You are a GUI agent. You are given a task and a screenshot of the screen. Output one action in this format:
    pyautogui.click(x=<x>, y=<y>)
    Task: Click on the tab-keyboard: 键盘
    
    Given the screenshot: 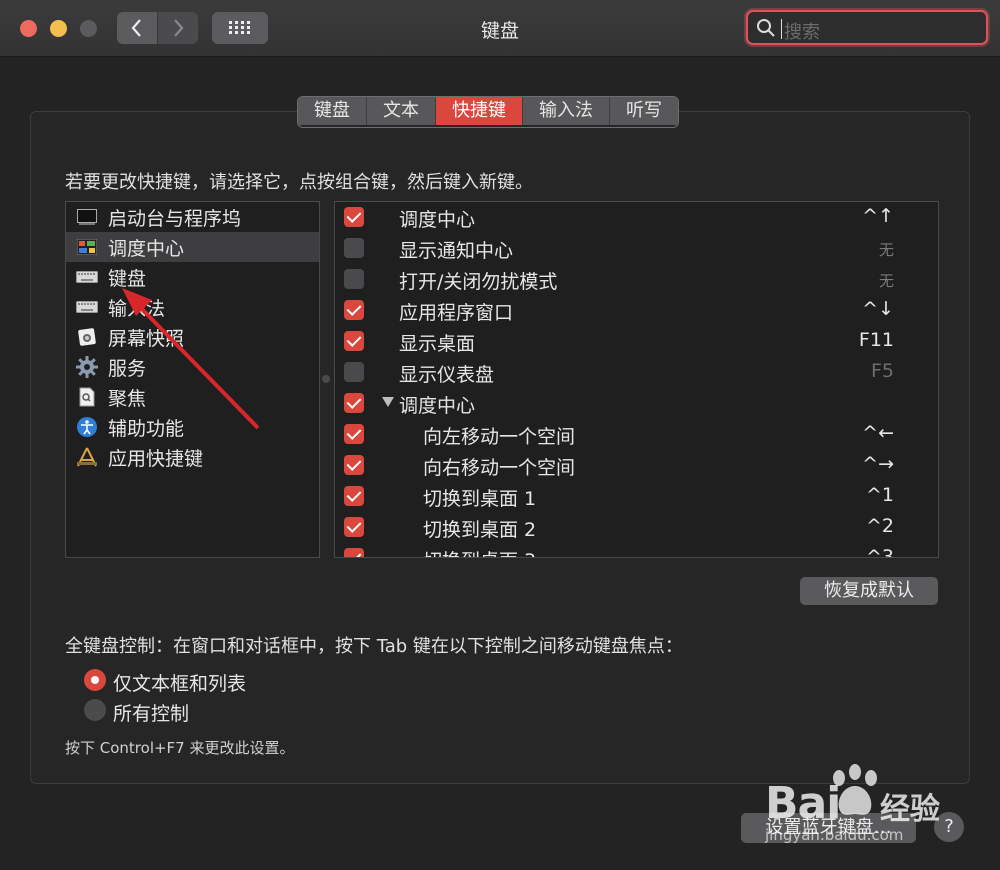 What is the action you would take?
    pyautogui.click(x=332, y=111)
    